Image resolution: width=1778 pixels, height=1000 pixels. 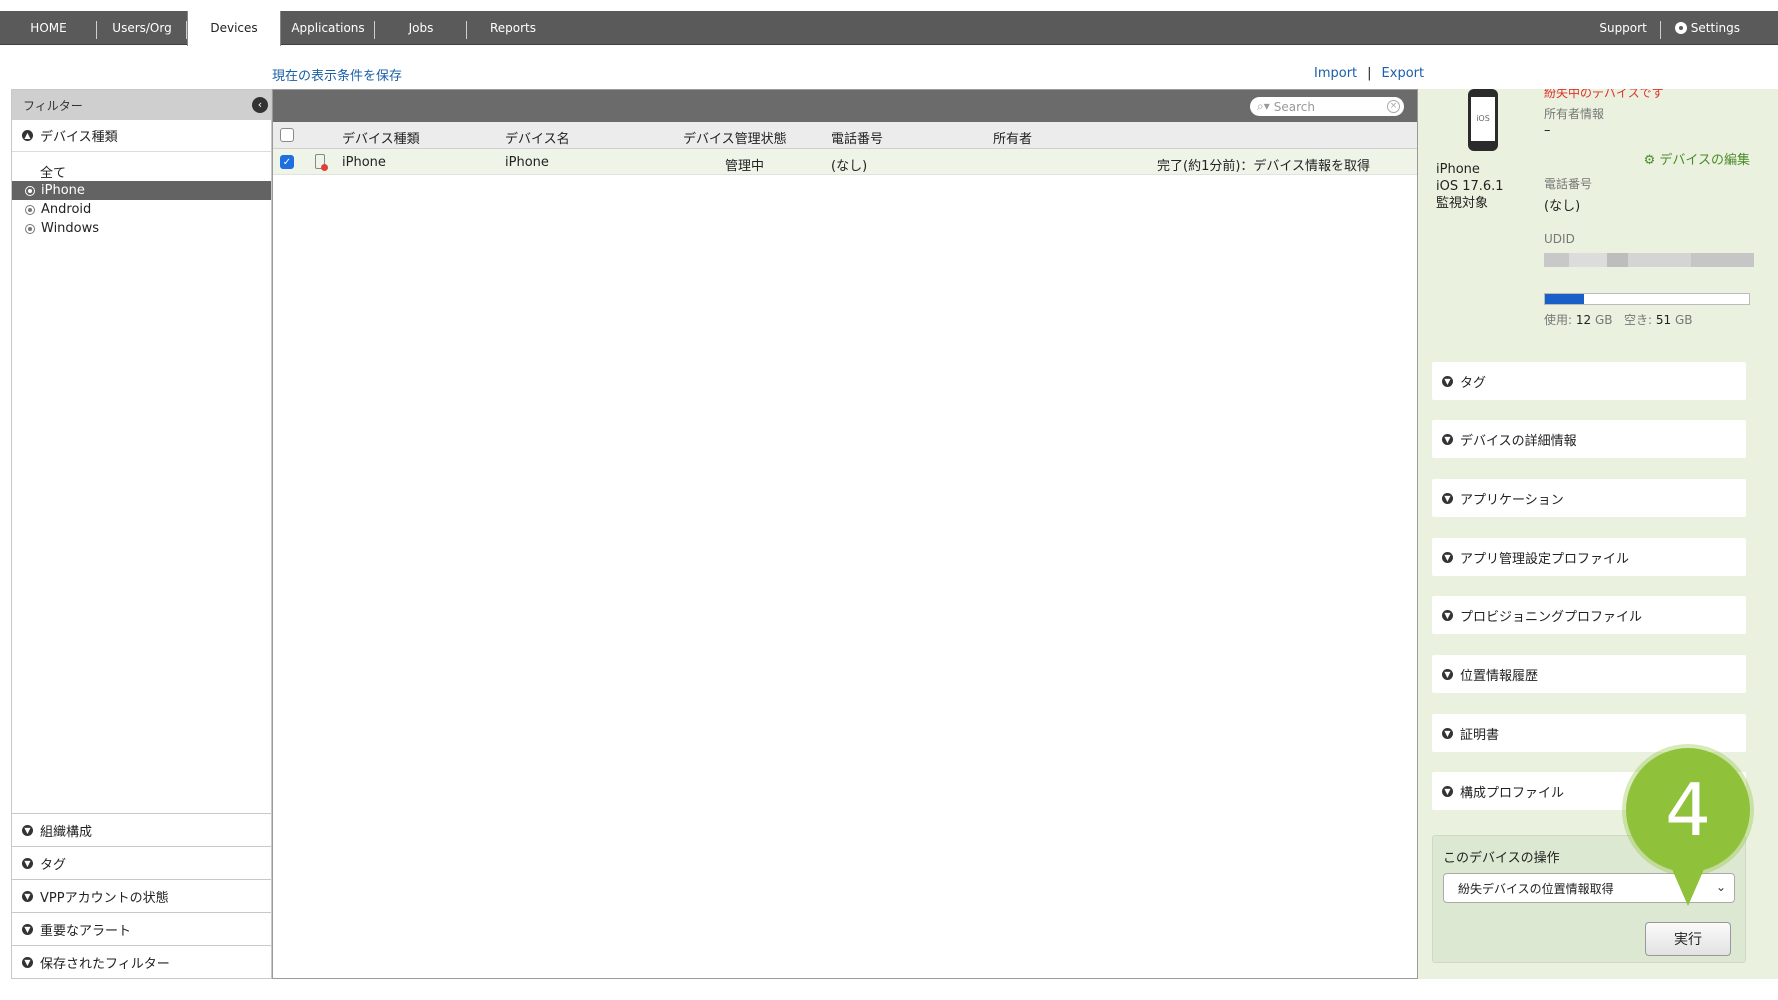 I want to click on accordion-label: 位置情報履歴, so click(x=1499, y=676).